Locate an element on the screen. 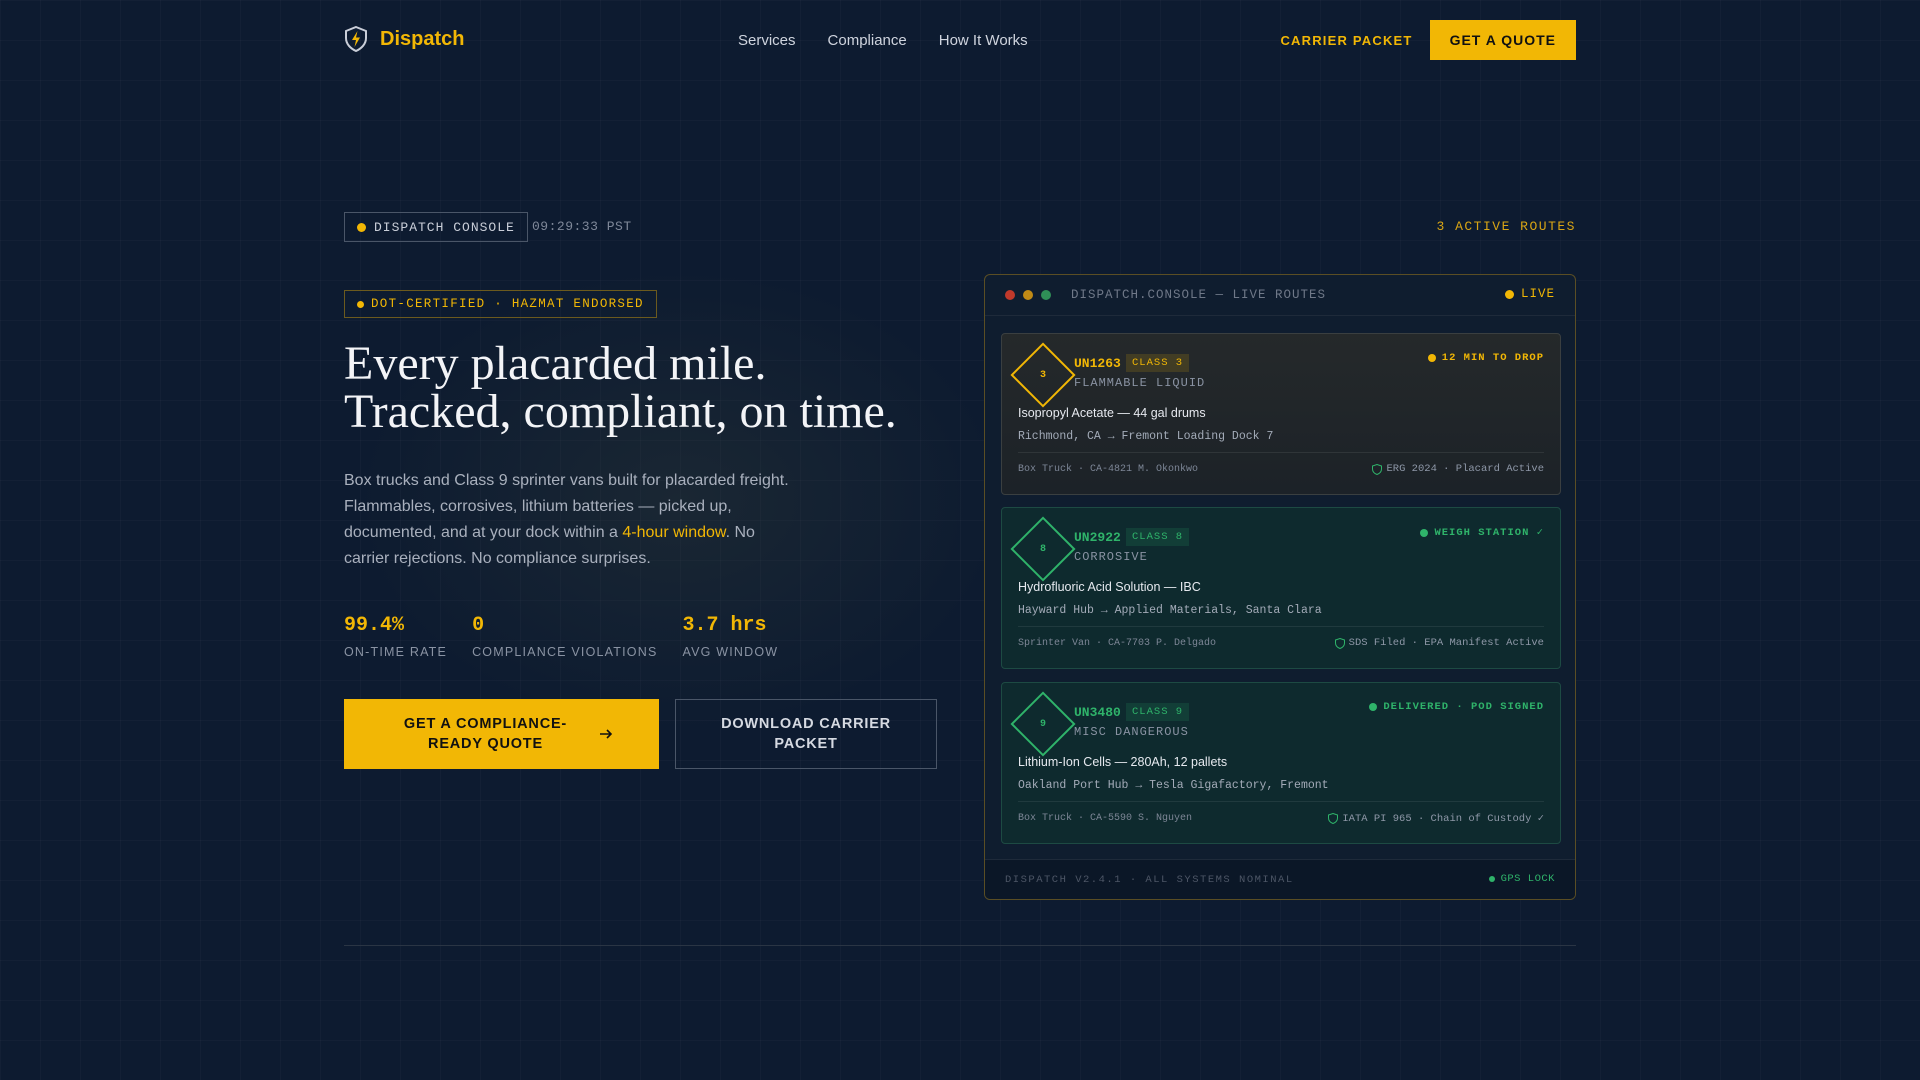 The height and width of the screenshot is (1080, 1920). hazard-type: MISC DANGEROUS is located at coordinates (1131, 732).